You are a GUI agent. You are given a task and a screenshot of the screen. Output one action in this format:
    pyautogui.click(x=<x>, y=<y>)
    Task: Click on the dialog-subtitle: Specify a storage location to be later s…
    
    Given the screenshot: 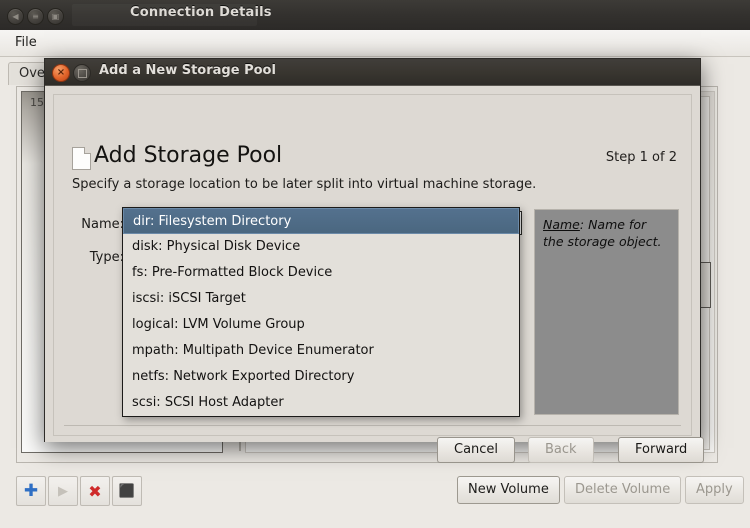 What is the action you would take?
    pyautogui.click(x=304, y=184)
    